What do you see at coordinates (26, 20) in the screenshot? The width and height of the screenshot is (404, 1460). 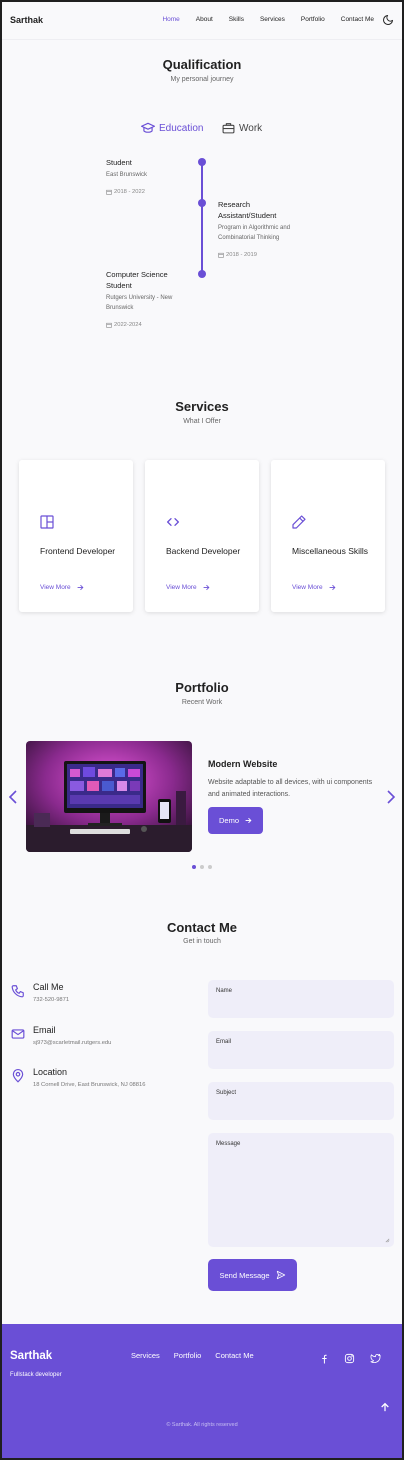 I see `brand-logo: Sarthak` at bounding box center [26, 20].